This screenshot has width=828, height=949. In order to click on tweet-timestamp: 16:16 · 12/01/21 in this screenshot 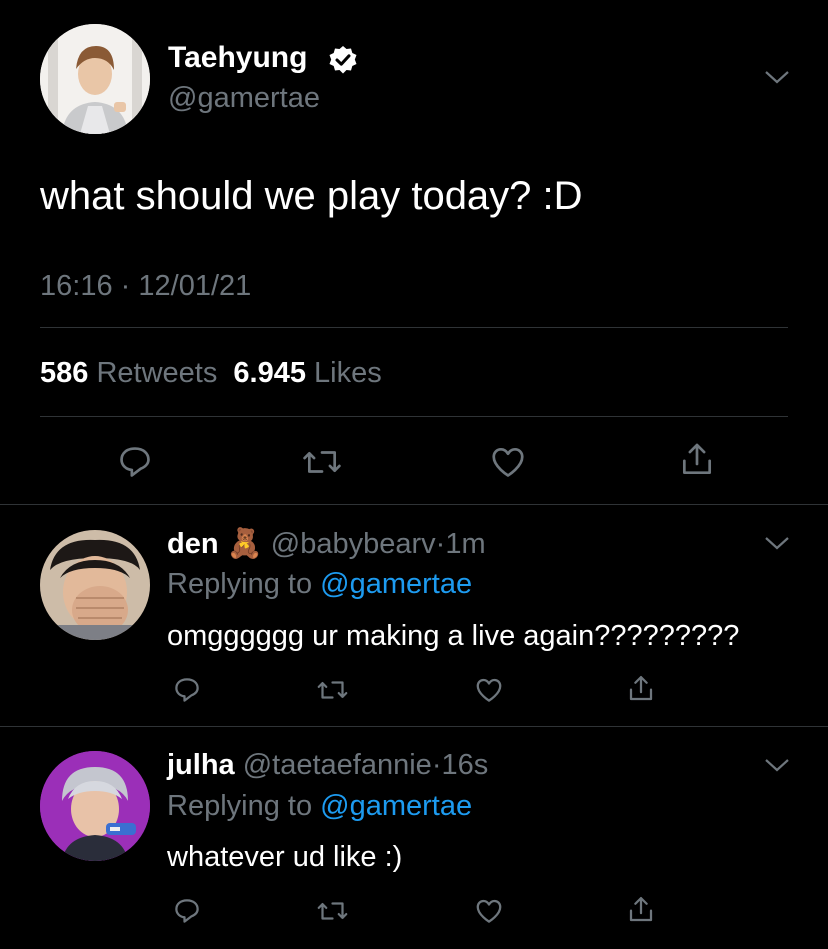, I will do `click(145, 286)`.